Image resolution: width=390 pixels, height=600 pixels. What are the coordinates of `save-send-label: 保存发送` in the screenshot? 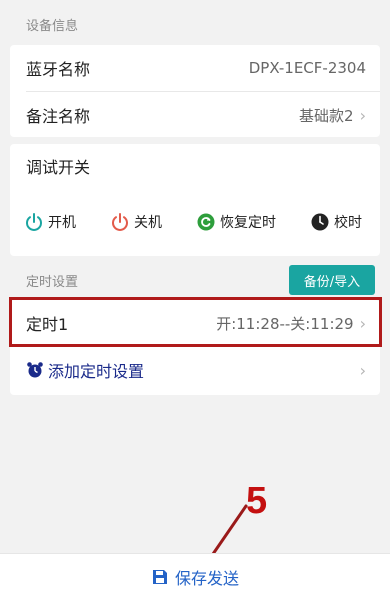 It's located at (206, 578).